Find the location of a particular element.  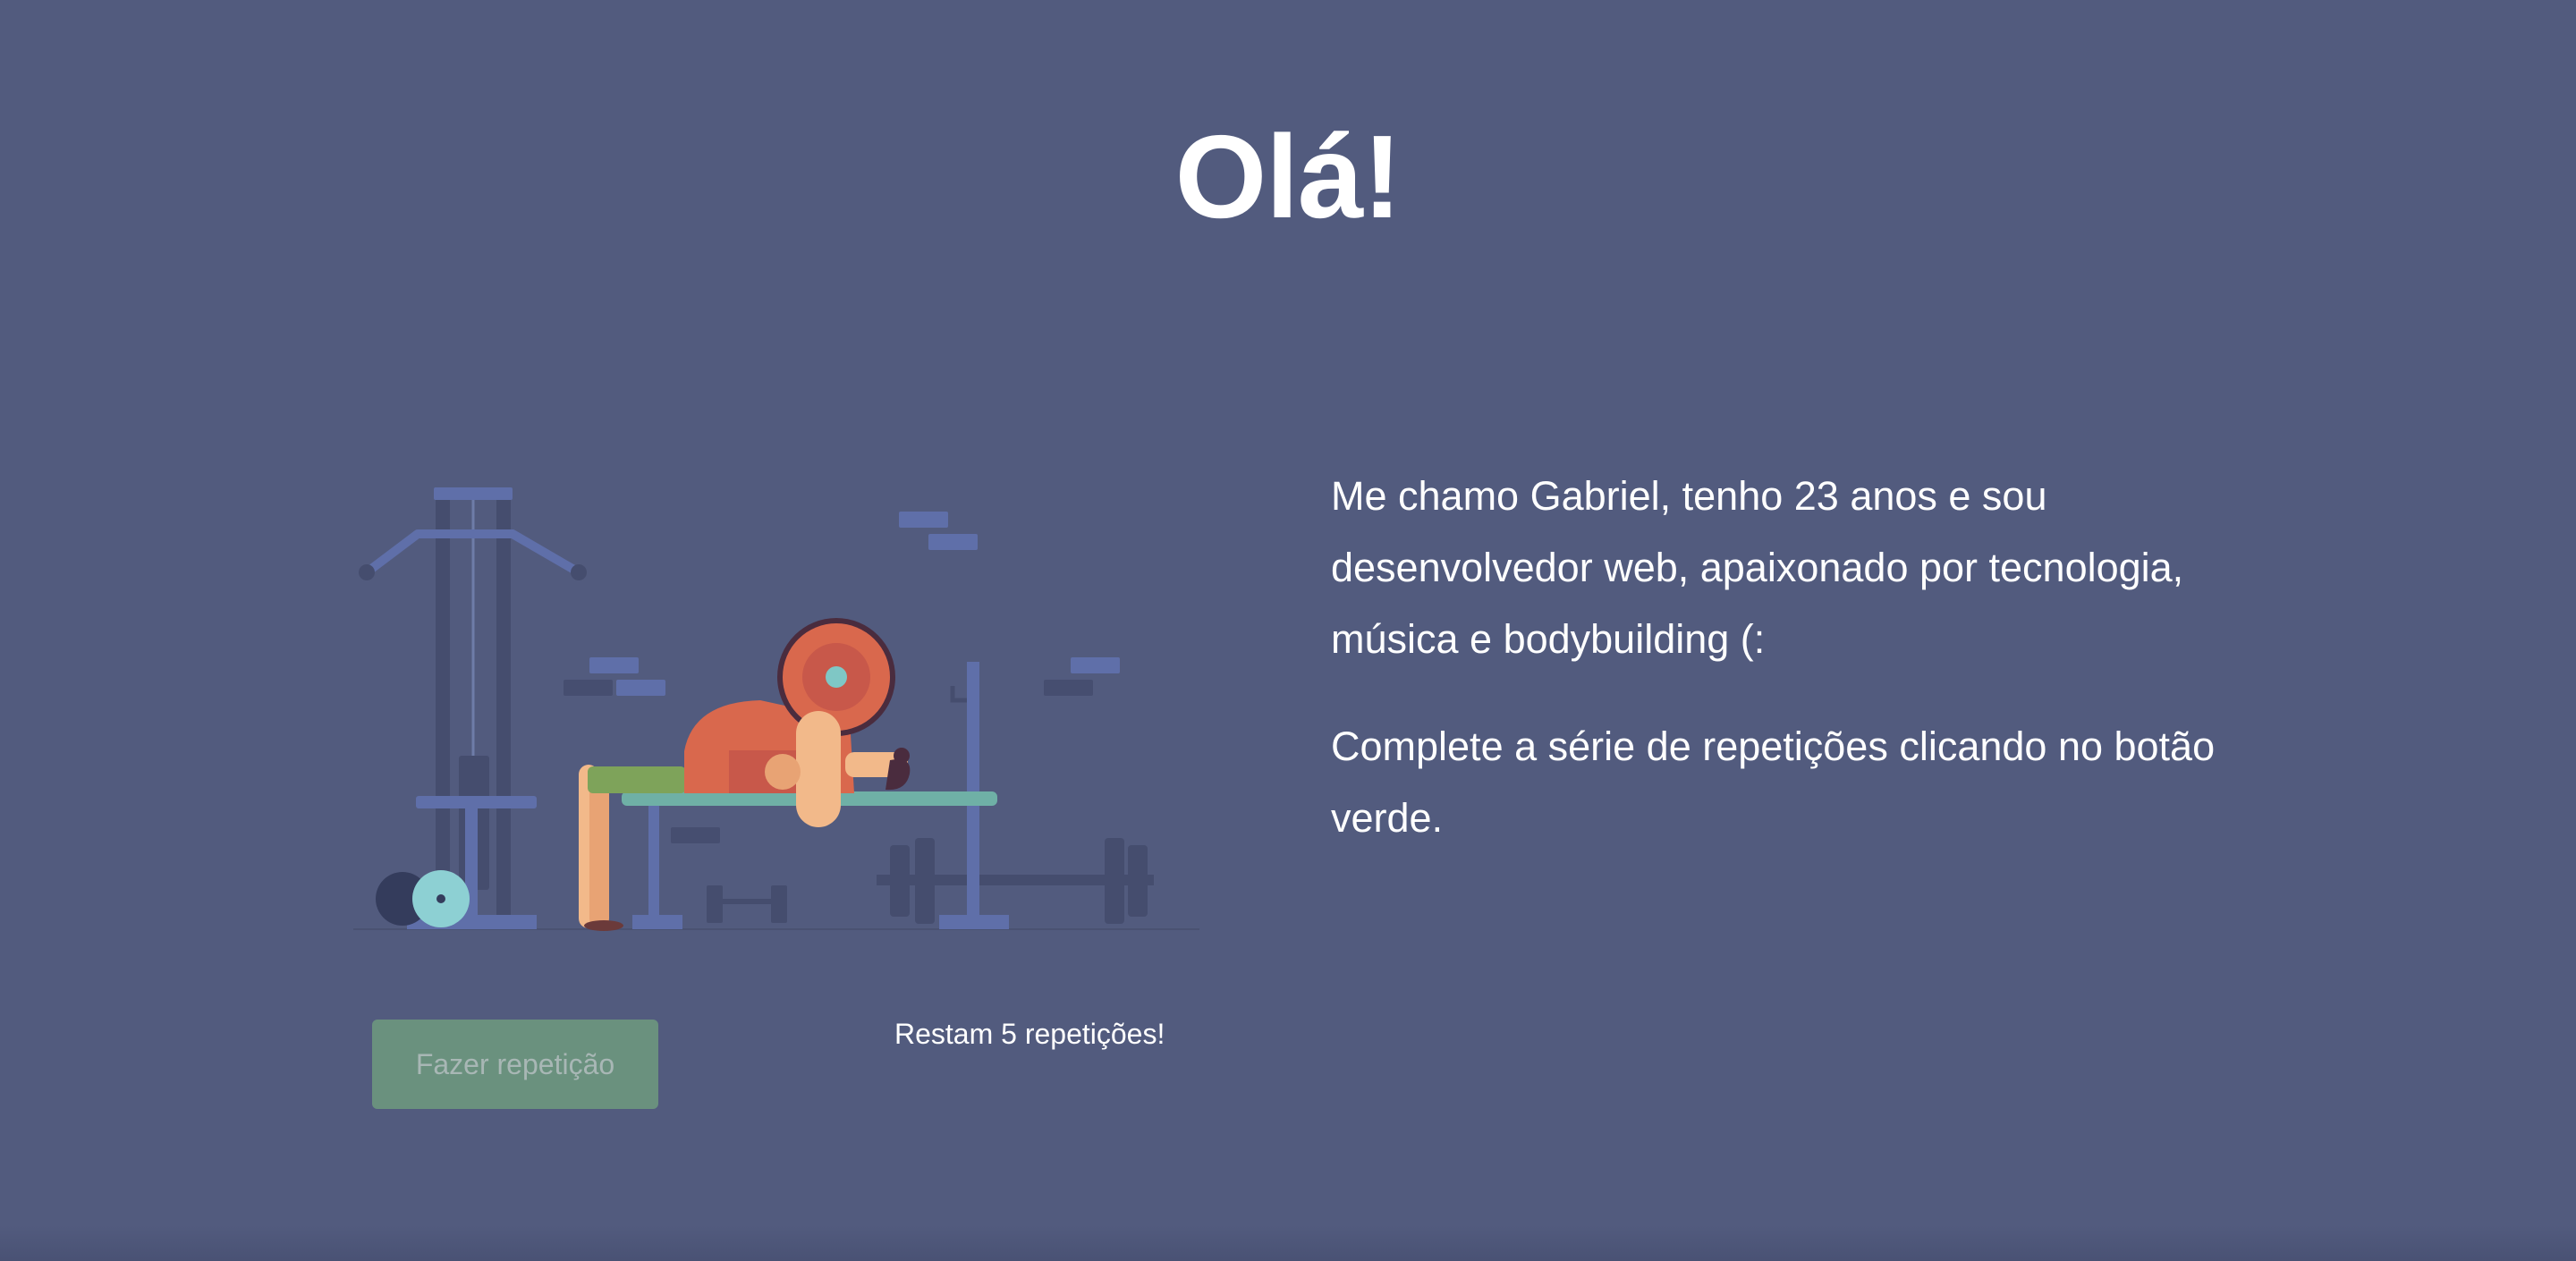

do-repetition-button: Fazer repetição is located at coordinates (515, 1064).